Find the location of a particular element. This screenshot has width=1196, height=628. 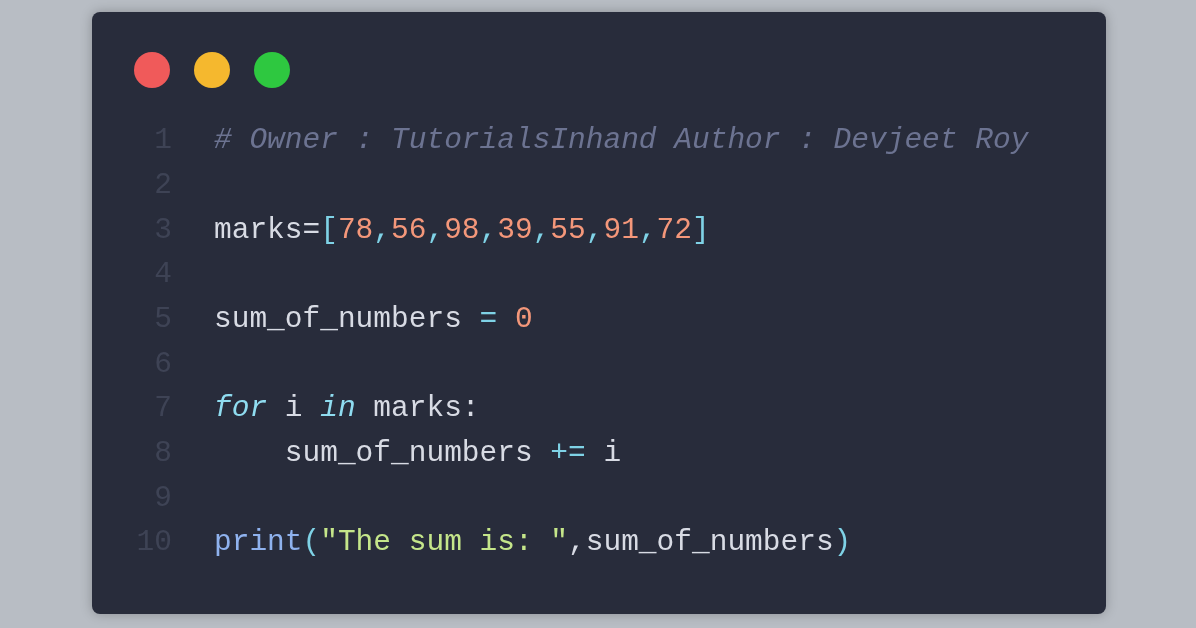

code-line: for i in marks: is located at coordinates (347, 409).